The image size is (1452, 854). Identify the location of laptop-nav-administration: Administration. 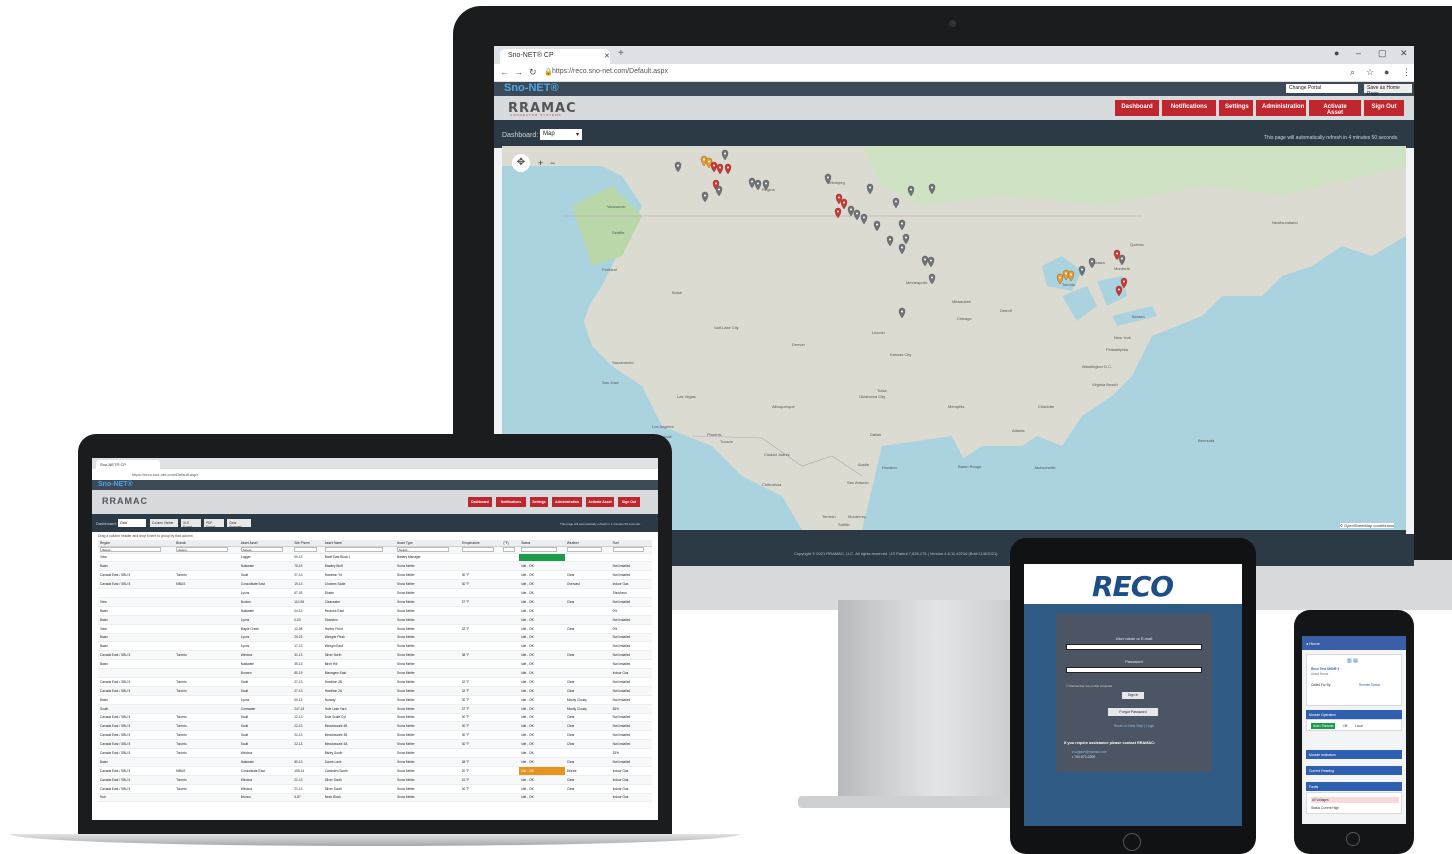
(567, 502).